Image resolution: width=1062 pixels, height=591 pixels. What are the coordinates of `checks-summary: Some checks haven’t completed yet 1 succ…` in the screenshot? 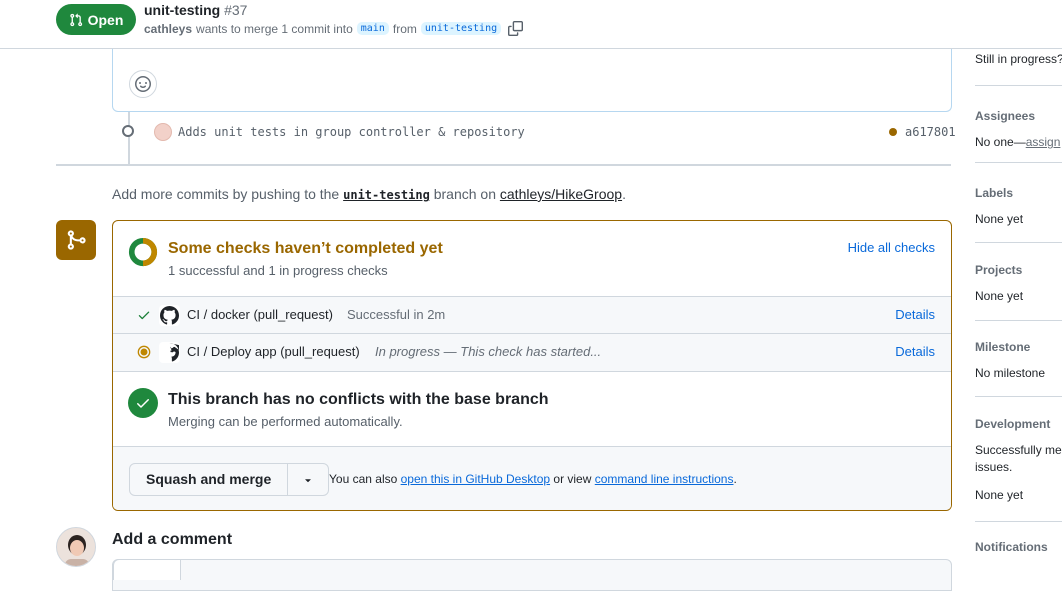 It's located at (532, 258).